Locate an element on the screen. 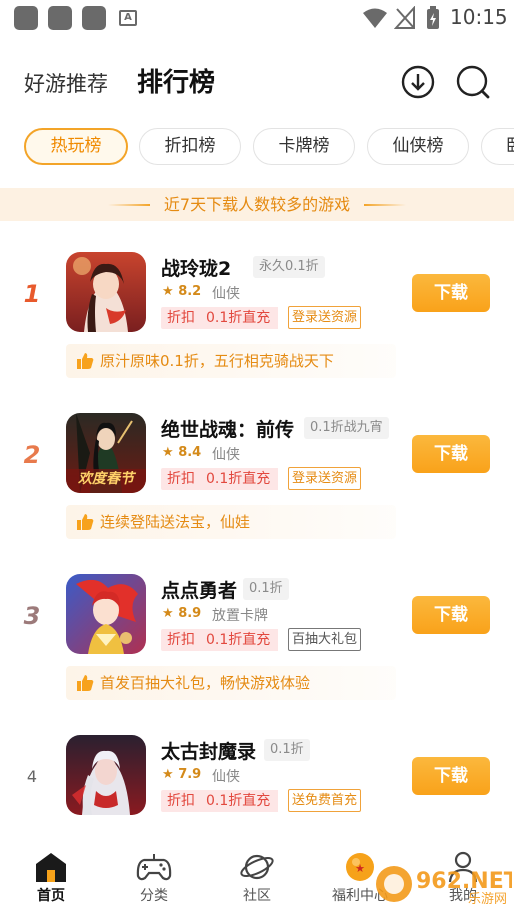  nav-label: 分类 is located at coordinates (154, 896).